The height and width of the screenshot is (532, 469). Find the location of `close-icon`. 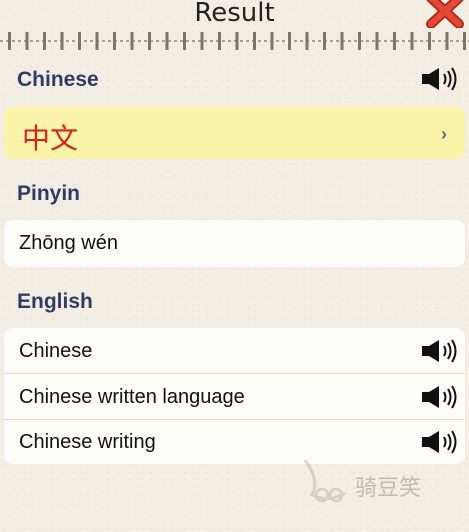

close-icon is located at coordinates (445, 14).